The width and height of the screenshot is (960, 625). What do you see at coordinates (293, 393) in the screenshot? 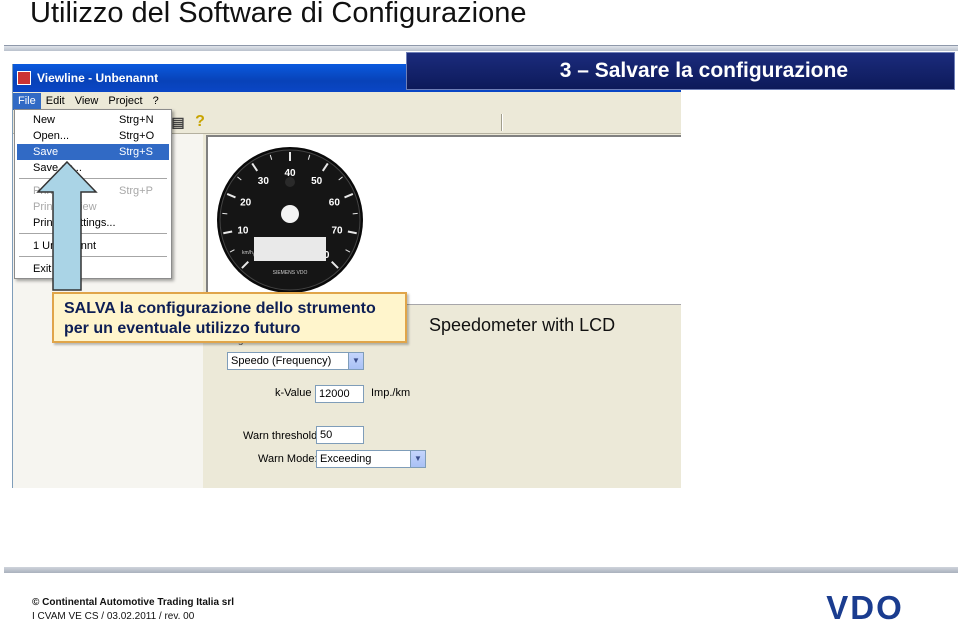
I see `k-value-label: k-Value` at bounding box center [293, 393].